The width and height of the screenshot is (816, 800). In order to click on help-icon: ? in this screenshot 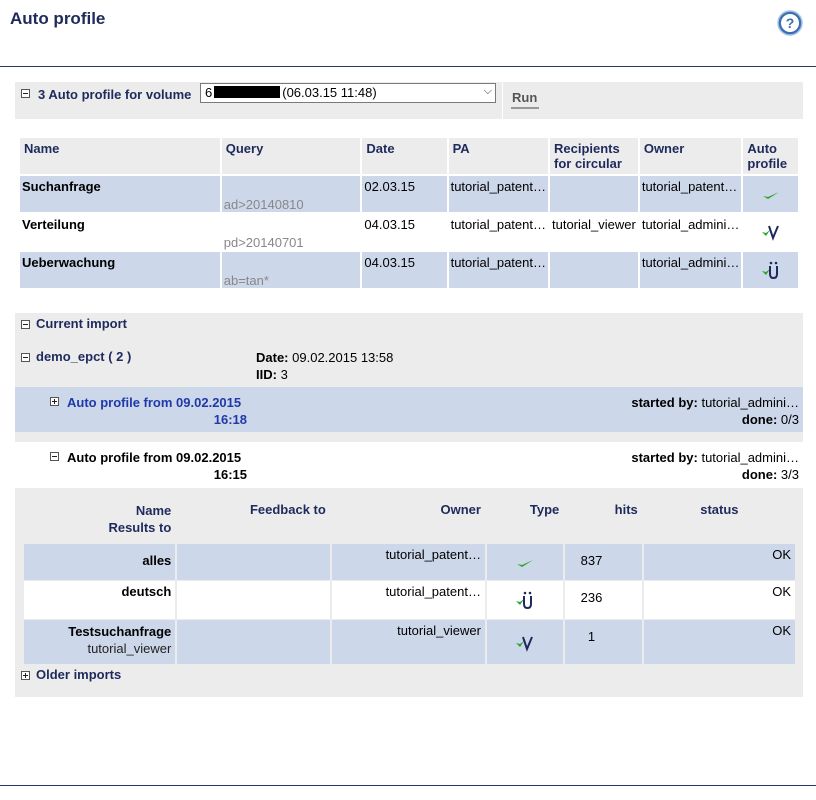, I will do `click(790, 23)`.